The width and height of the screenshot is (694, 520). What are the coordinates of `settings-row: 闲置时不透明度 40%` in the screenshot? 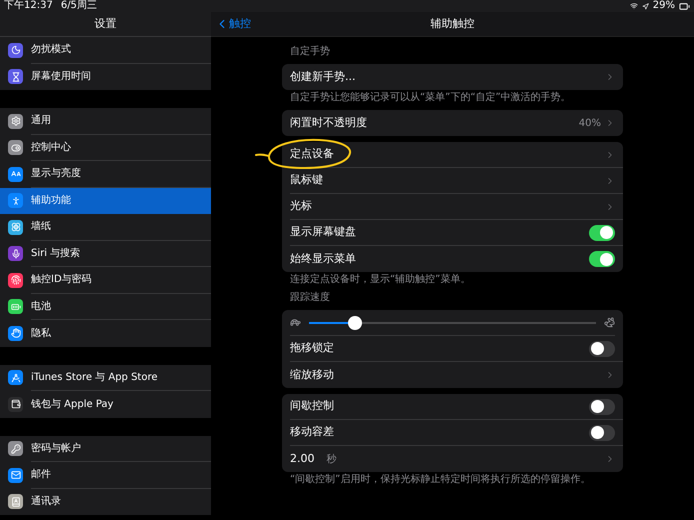 It's located at (456, 123).